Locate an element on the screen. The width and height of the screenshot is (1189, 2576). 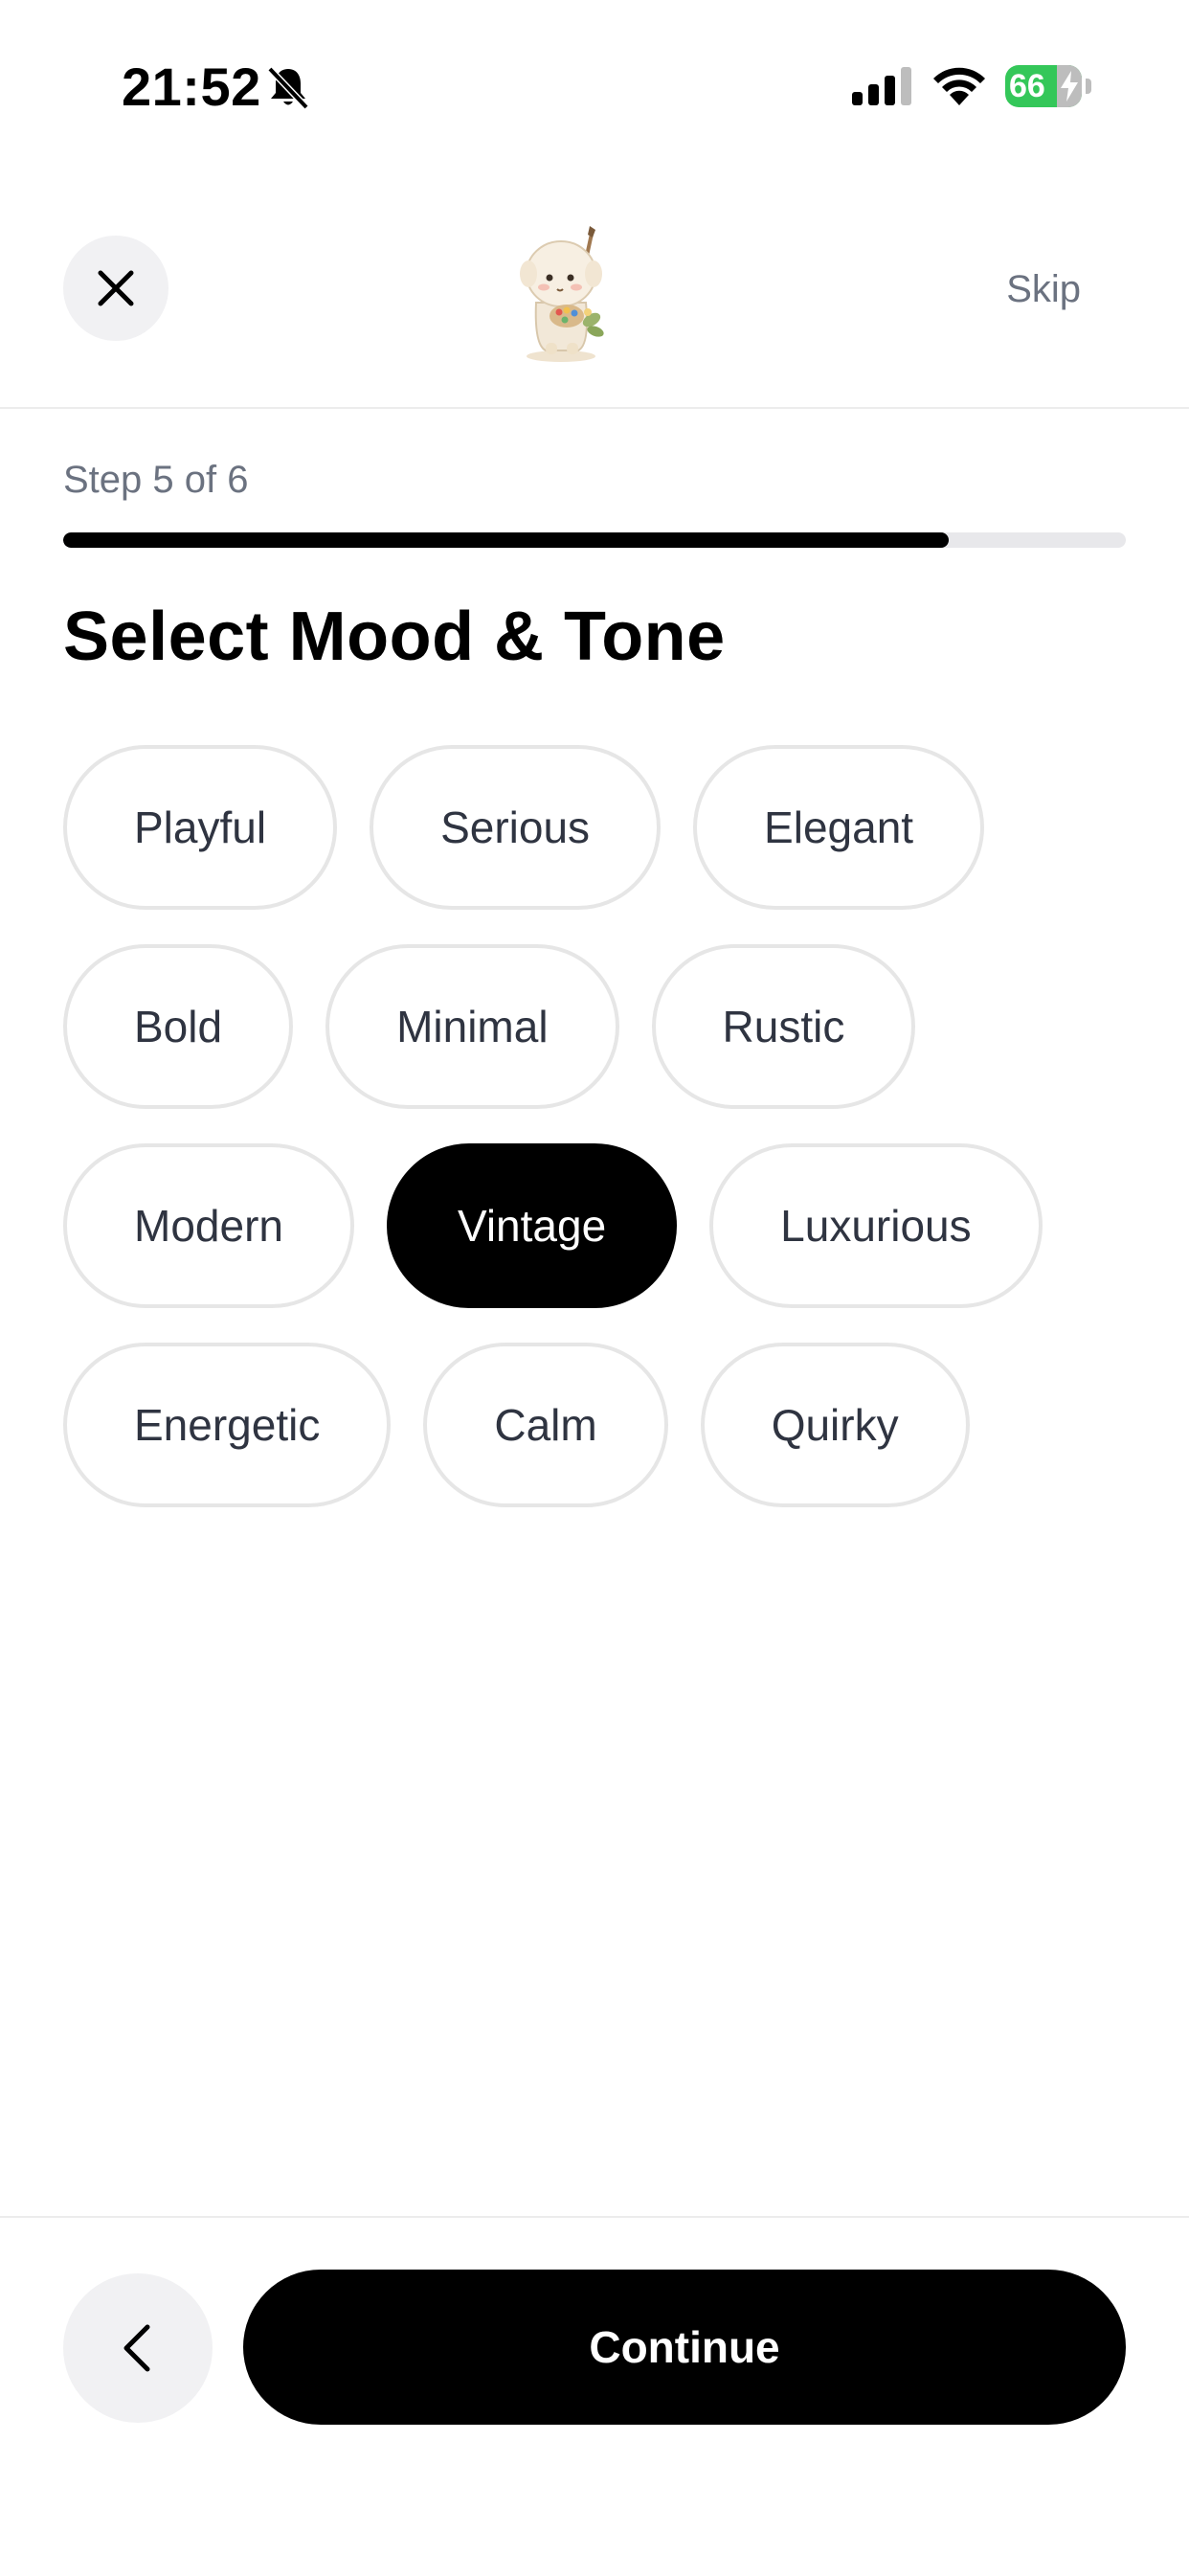
status-bar: 21:52 66 is located at coordinates (594, 86).